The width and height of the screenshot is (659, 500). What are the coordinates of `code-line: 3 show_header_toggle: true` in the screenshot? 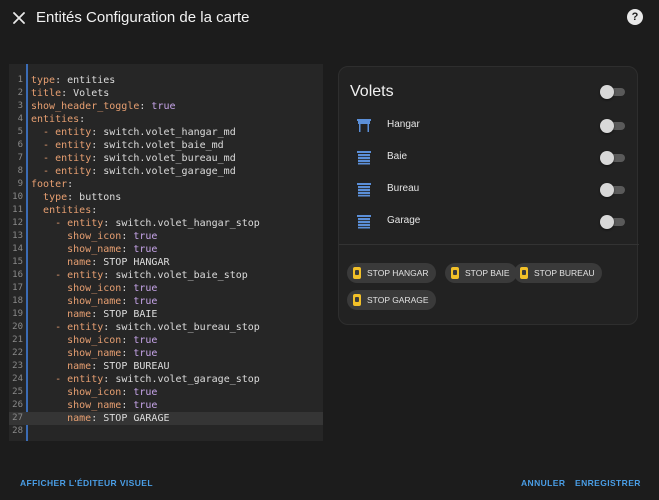 It's located at (166, 106).